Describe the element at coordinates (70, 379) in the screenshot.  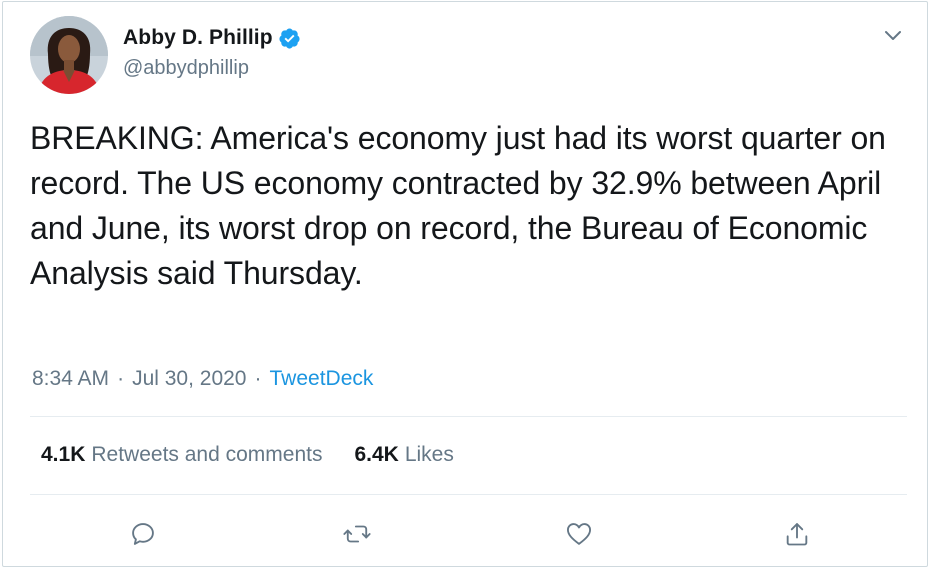
I see `tweet-time: 8:34 AM` at that location.